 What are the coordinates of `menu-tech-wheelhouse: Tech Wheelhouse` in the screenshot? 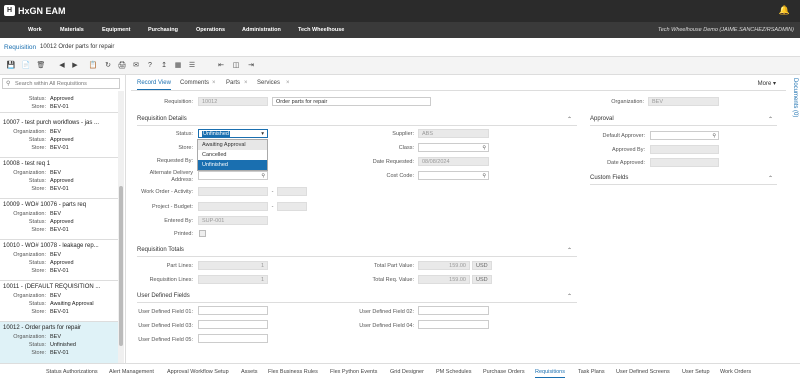 It's located at (321, 30).